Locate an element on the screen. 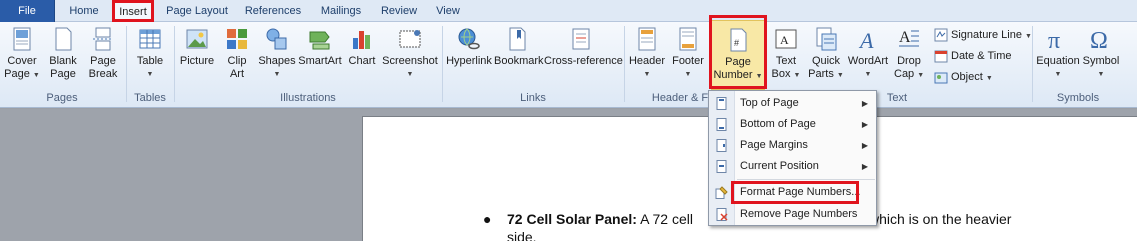 Image resolution: width=1137 pixels, height=241 pixels. chart-icon is located at coordinates (361, 40).